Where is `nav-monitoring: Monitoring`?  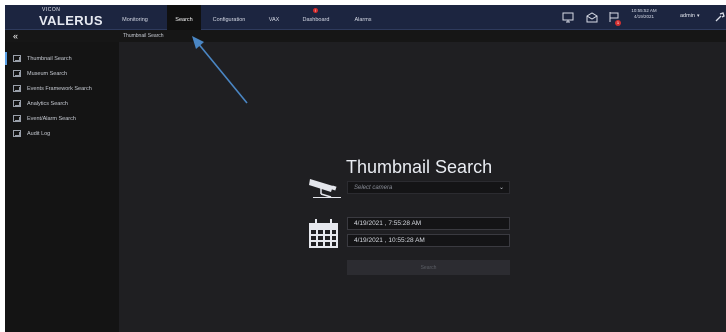
nav-monitoring: Monitoring is located at coordinates (135, 17).